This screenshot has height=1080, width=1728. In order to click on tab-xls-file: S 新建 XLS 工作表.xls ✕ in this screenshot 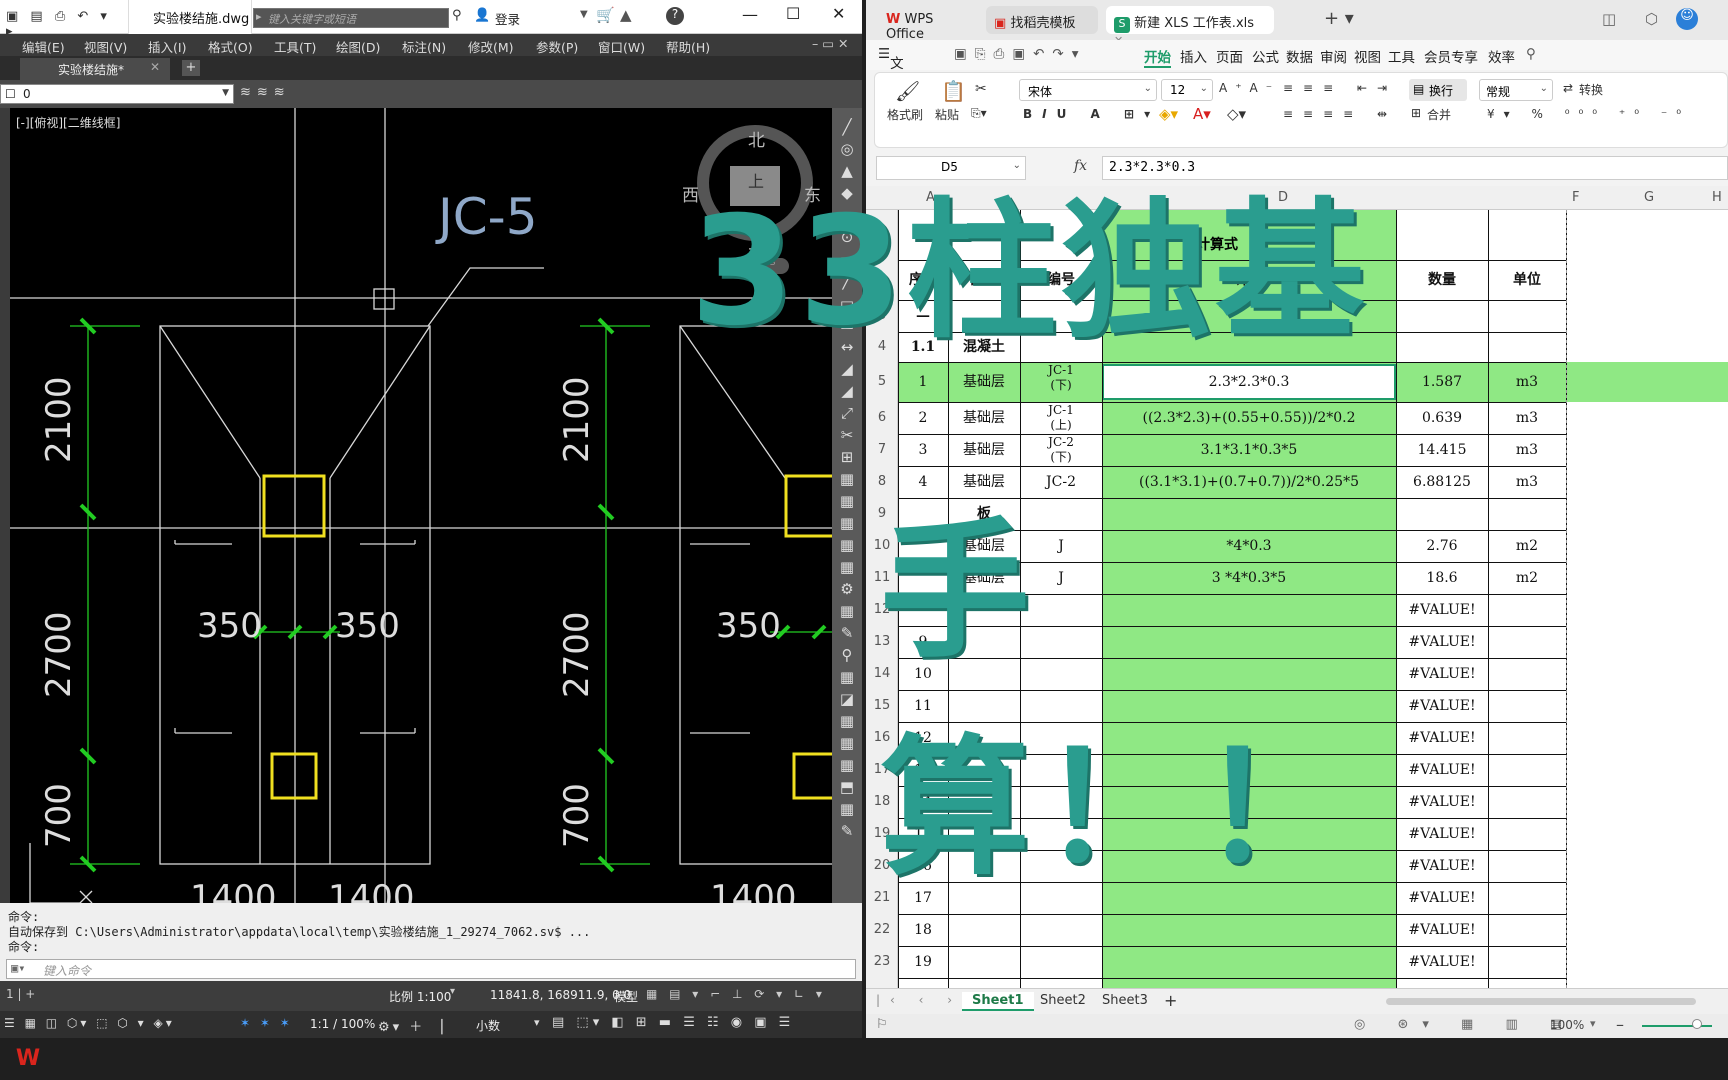, I will do `click(1190, 26)`.